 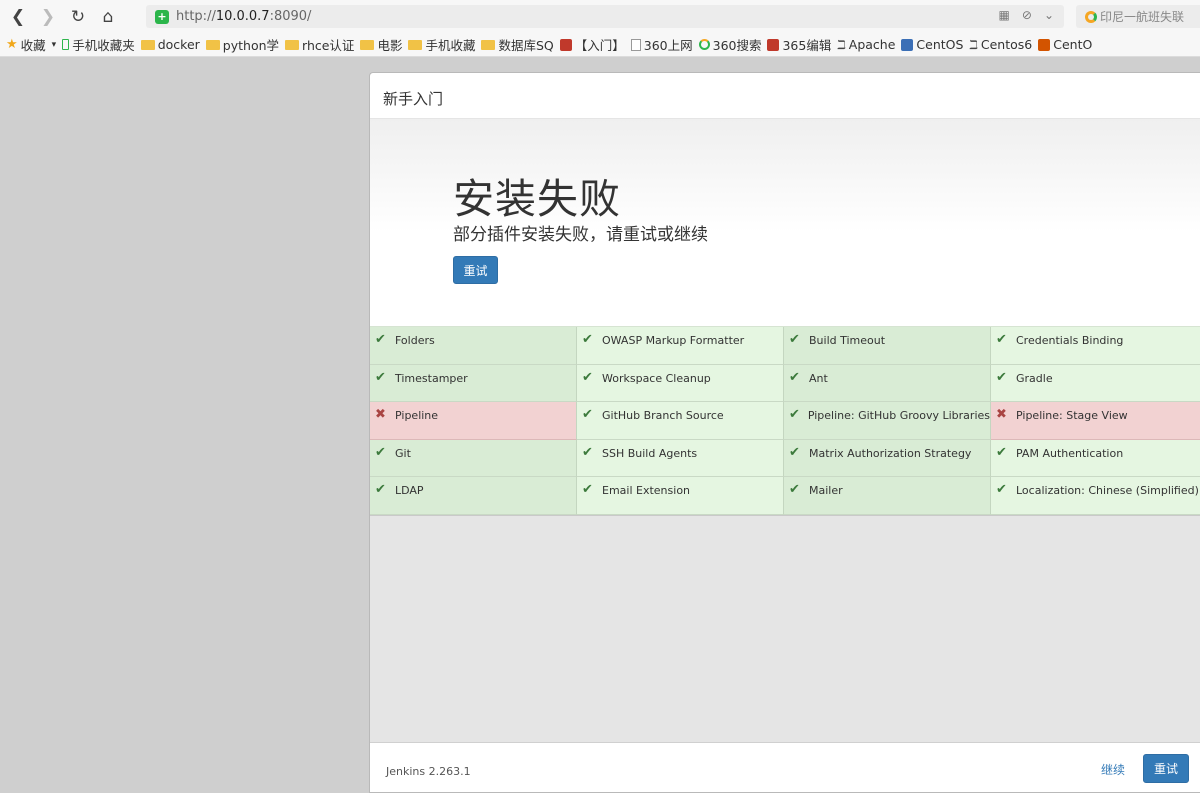 I want to click on bookmark-label: 电影, so click(x=390, y=45).